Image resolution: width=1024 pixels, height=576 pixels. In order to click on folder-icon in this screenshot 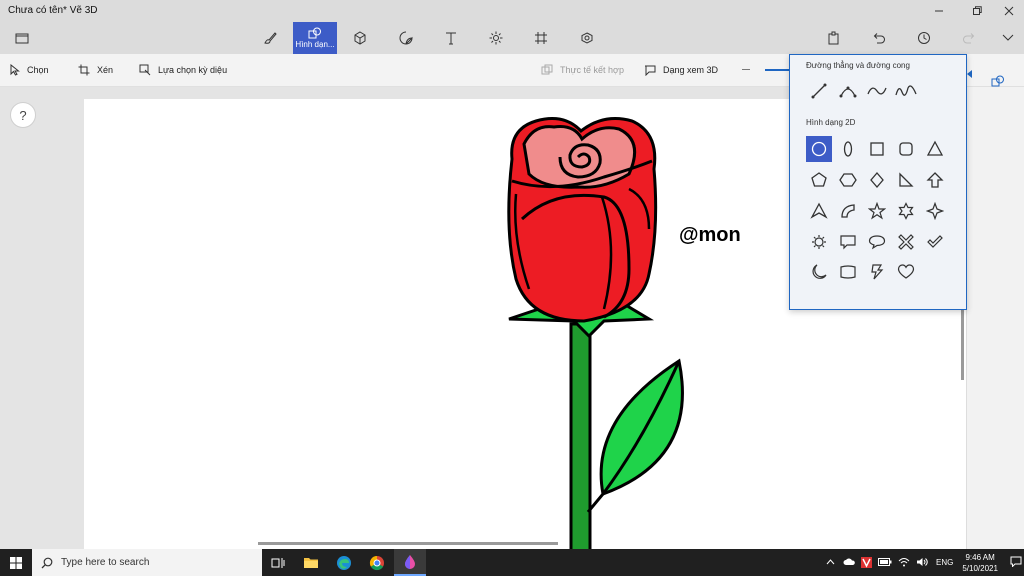, I will do `click(22, 38)`.